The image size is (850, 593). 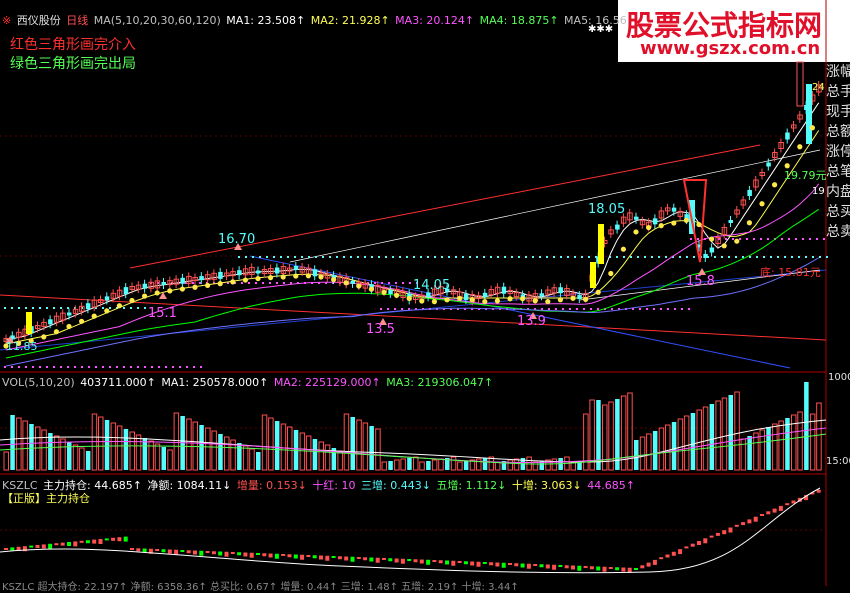 What do you see at coordinates (838, 112) in the screenshot?
I see `info-xianshou: 现手` at bounding box center [838, 112].